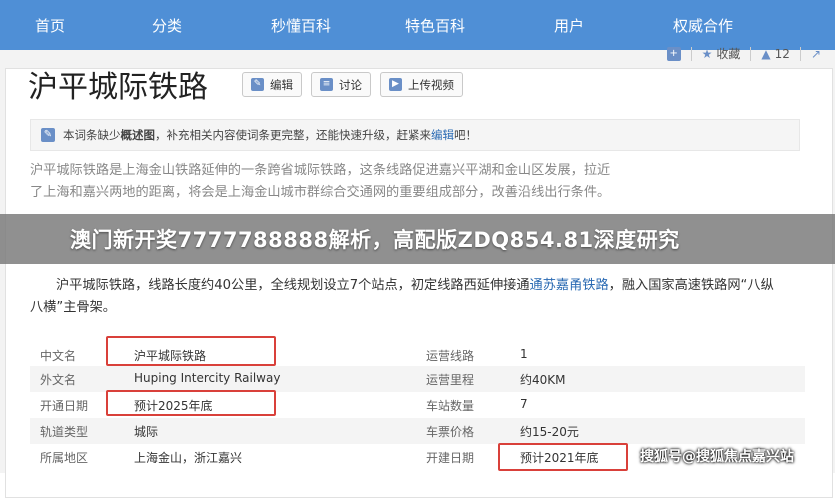  What do you see at coordinates (293, 285) in the screenshot?
I see `paragraph-text: 沪平城际铁路，线路长度约40公里，全线规划设立7个站点，初定线路西延伸接通` at bounding box center [293, 285].